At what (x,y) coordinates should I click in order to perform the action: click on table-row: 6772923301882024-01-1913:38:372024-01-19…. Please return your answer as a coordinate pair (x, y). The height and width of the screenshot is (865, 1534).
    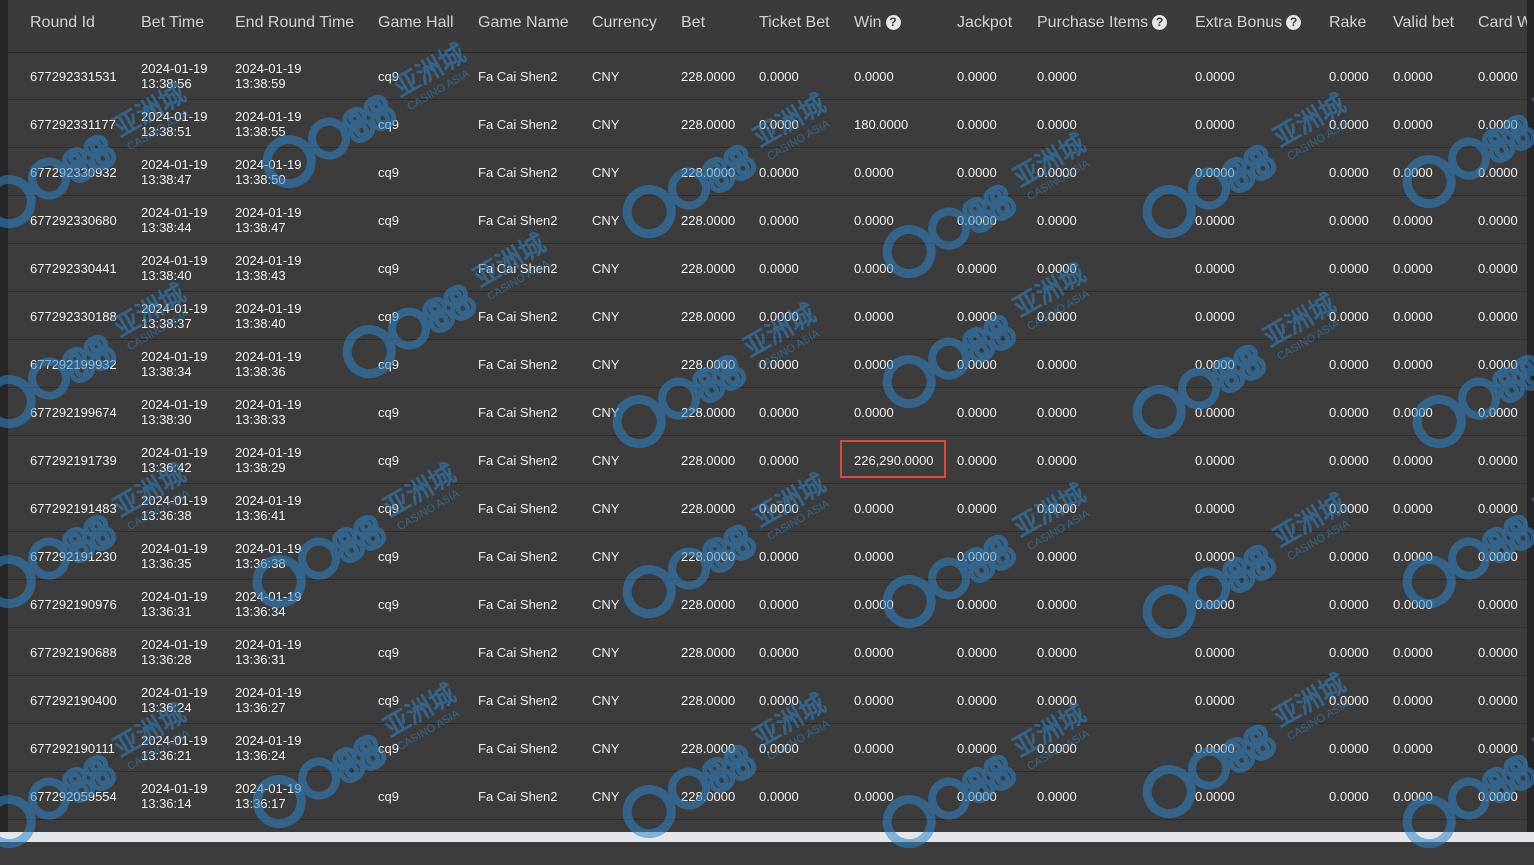
    Looking at the image, I should click on (767, 316).